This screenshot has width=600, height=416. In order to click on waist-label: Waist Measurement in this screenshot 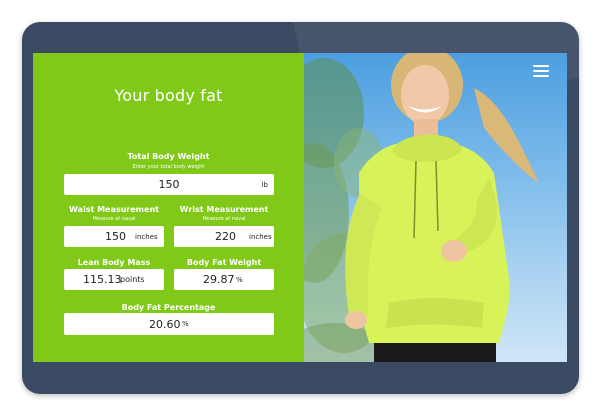, I will do `click(114, 209)`.